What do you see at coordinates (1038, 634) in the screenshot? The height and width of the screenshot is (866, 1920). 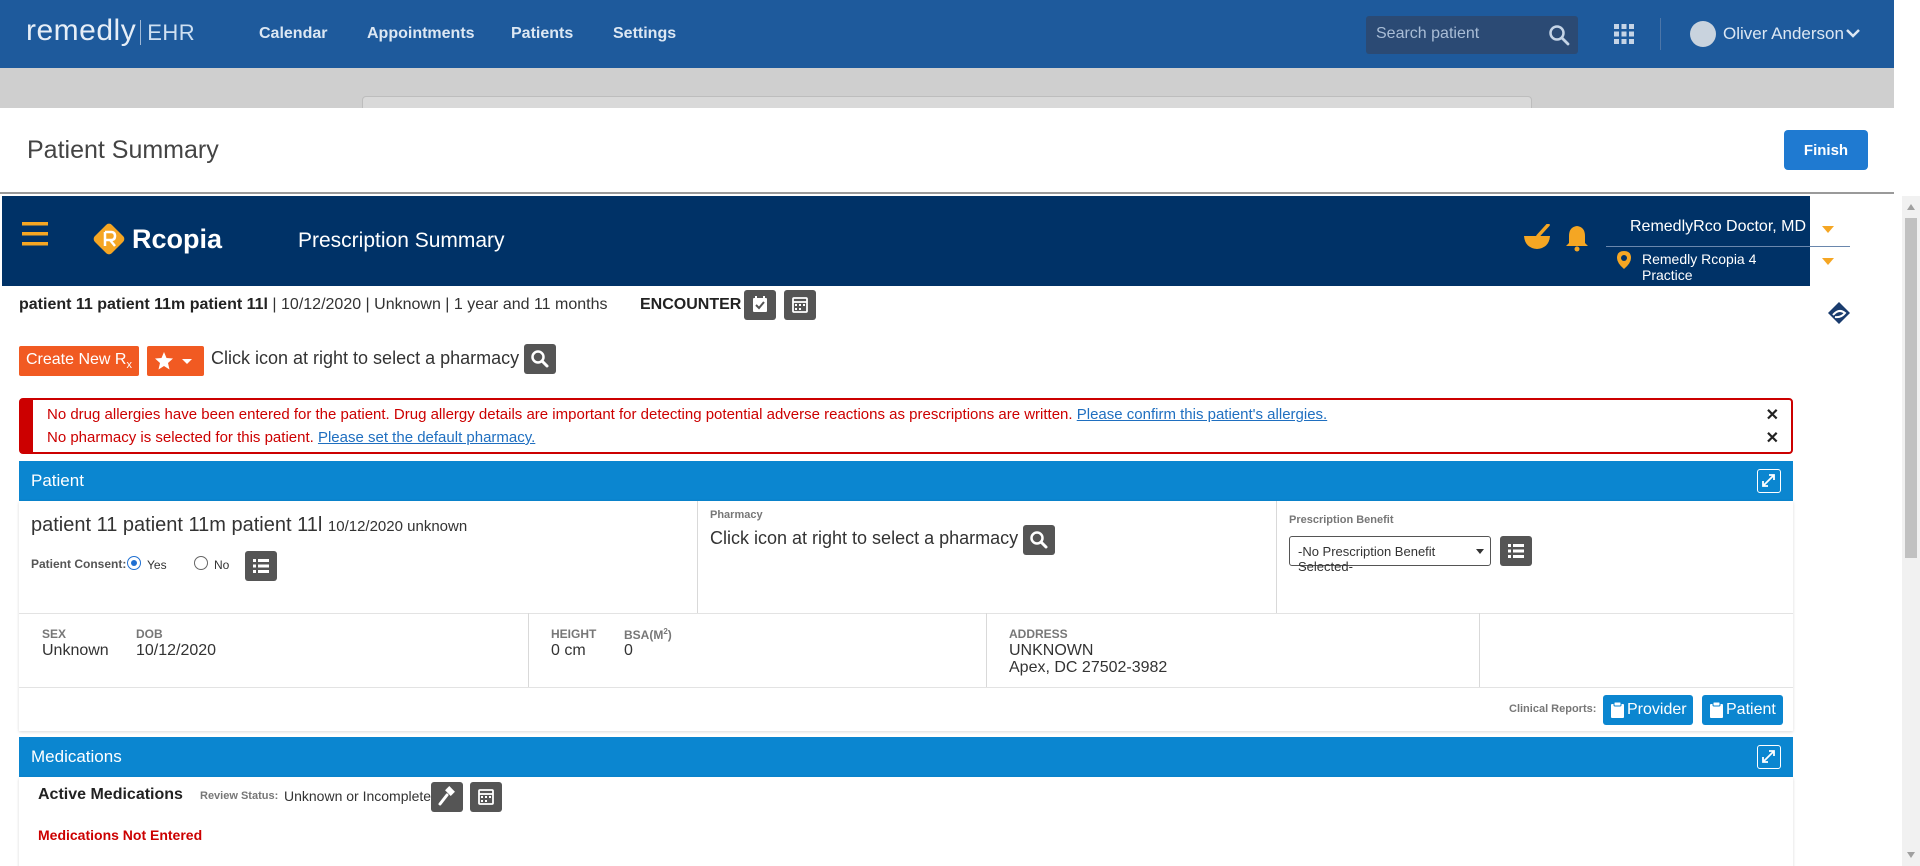 I see `address-label: ADDRESS` at bounding box center [1038, 634].